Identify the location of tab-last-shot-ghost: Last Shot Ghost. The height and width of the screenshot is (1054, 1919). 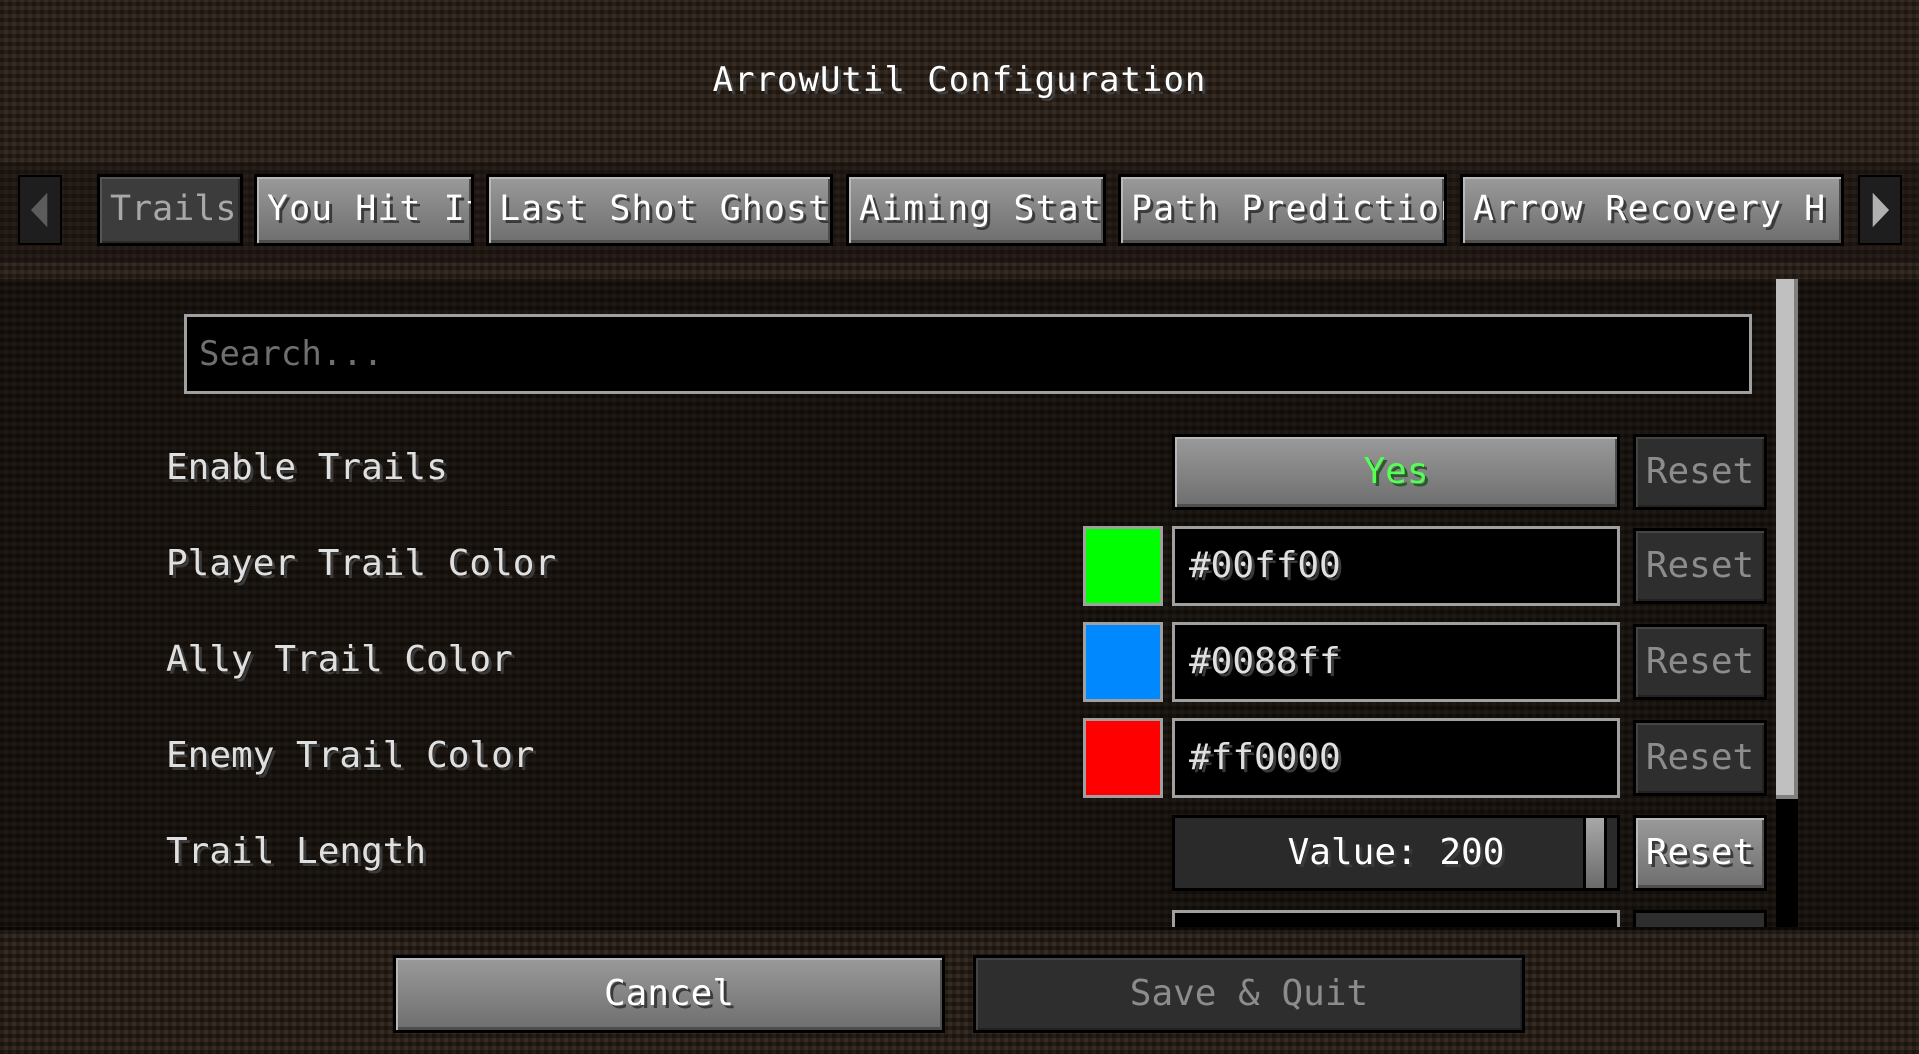
(659, 210).